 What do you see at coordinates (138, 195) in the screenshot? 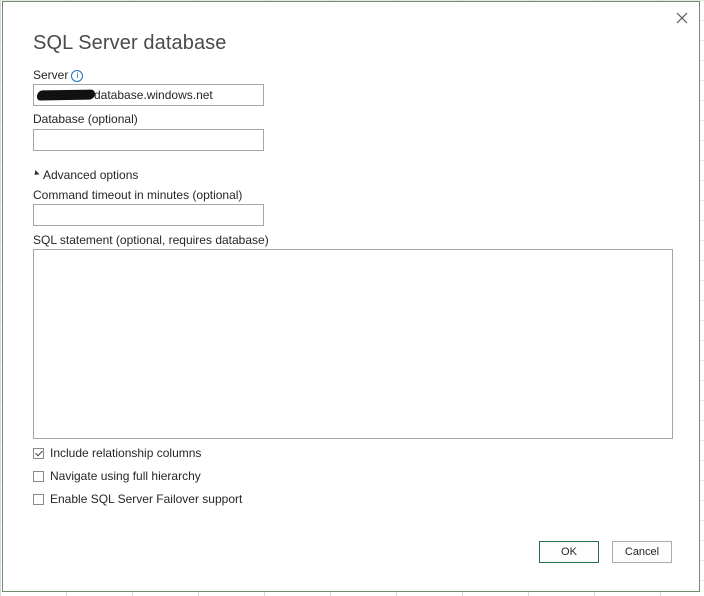
I see `command-timeout-label: Command timeout in minutes (optional)` at bounding box center [138, 195].